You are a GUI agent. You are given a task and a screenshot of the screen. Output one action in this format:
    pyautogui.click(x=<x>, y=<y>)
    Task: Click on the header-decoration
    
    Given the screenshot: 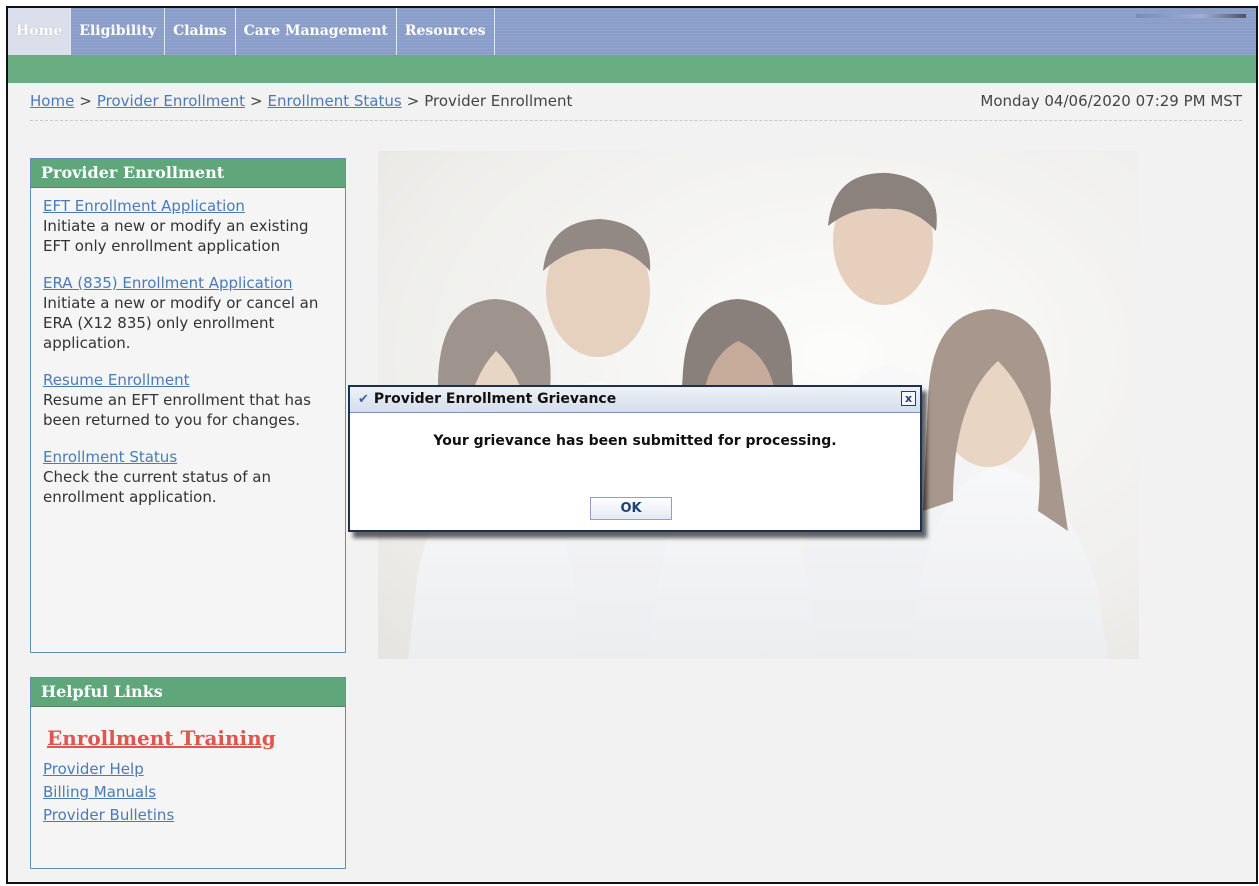 What is the action you would take?
    pyautogui.click(x=1191, y=16)
    